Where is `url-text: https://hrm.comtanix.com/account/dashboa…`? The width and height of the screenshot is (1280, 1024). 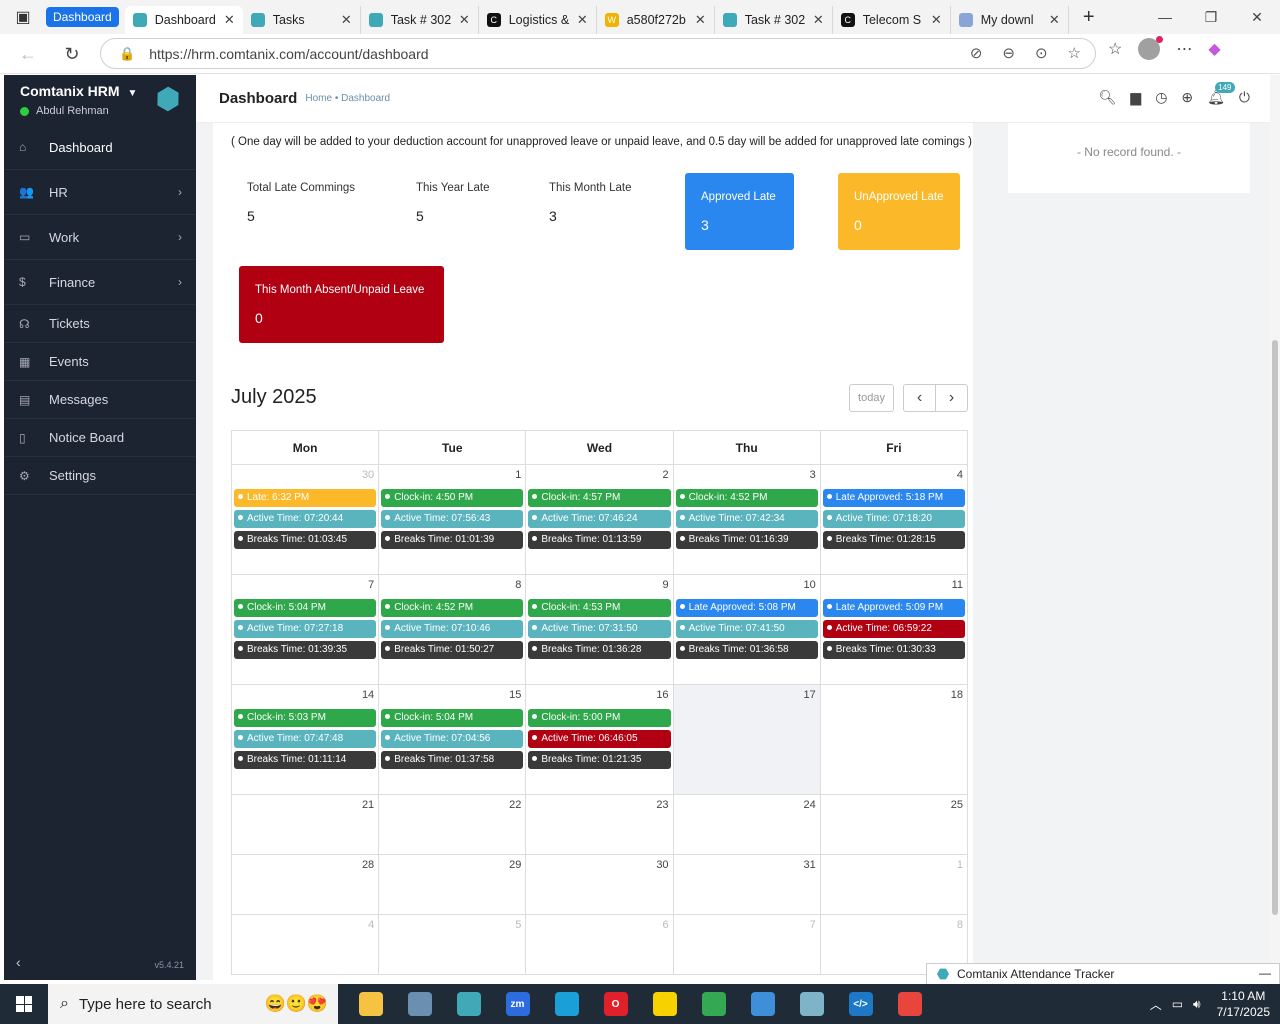 url-text: https://hrm.comtanix.com/account/dashboa… is located at coordinates (288, 54).